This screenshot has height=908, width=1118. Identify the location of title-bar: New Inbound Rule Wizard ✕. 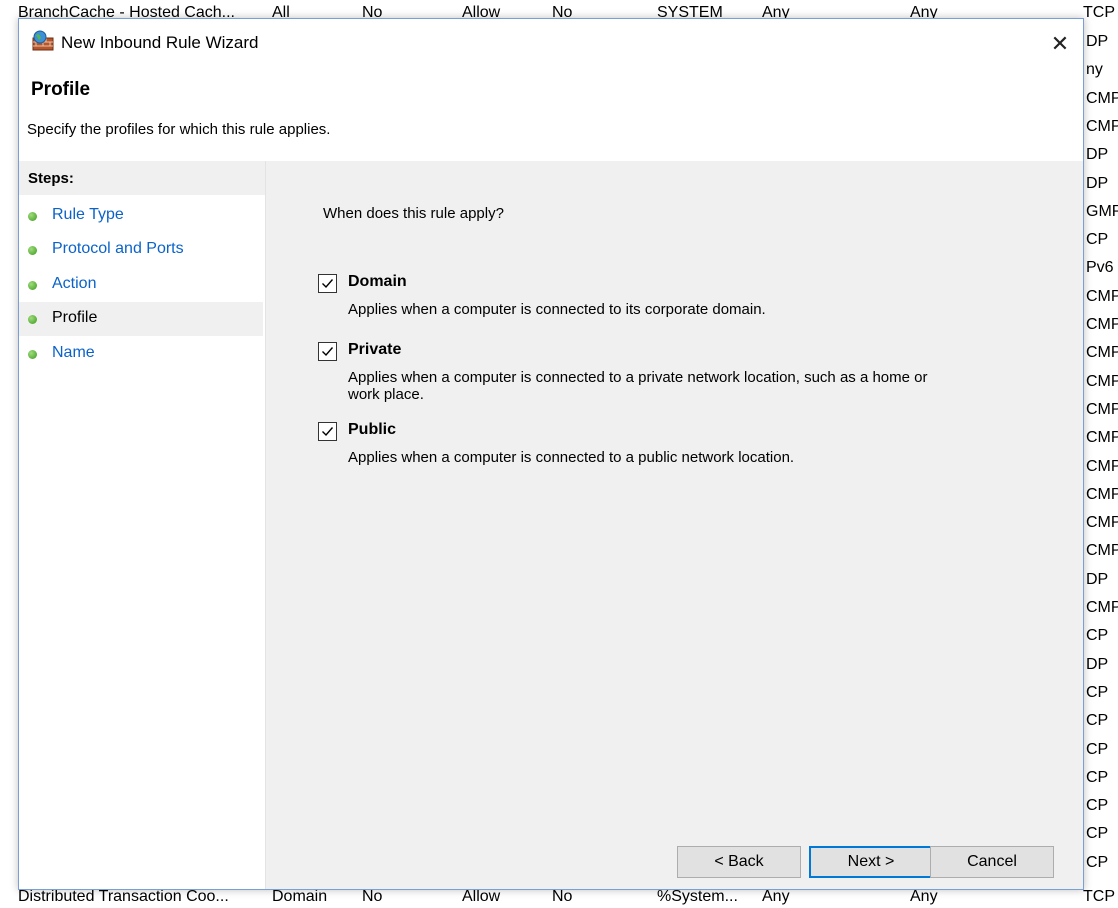
(551, 45).